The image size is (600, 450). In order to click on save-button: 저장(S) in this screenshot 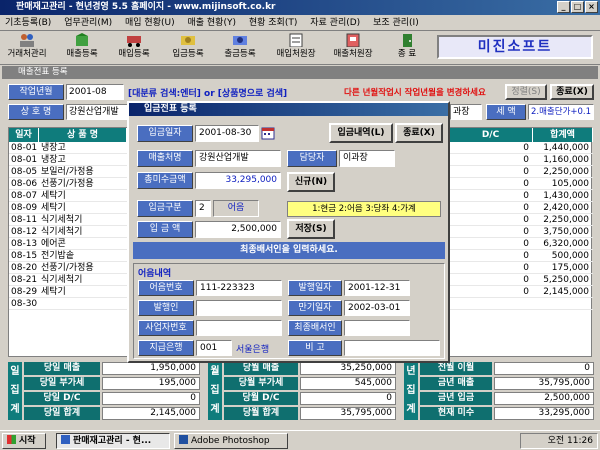, I will do `click(311, 229)`.